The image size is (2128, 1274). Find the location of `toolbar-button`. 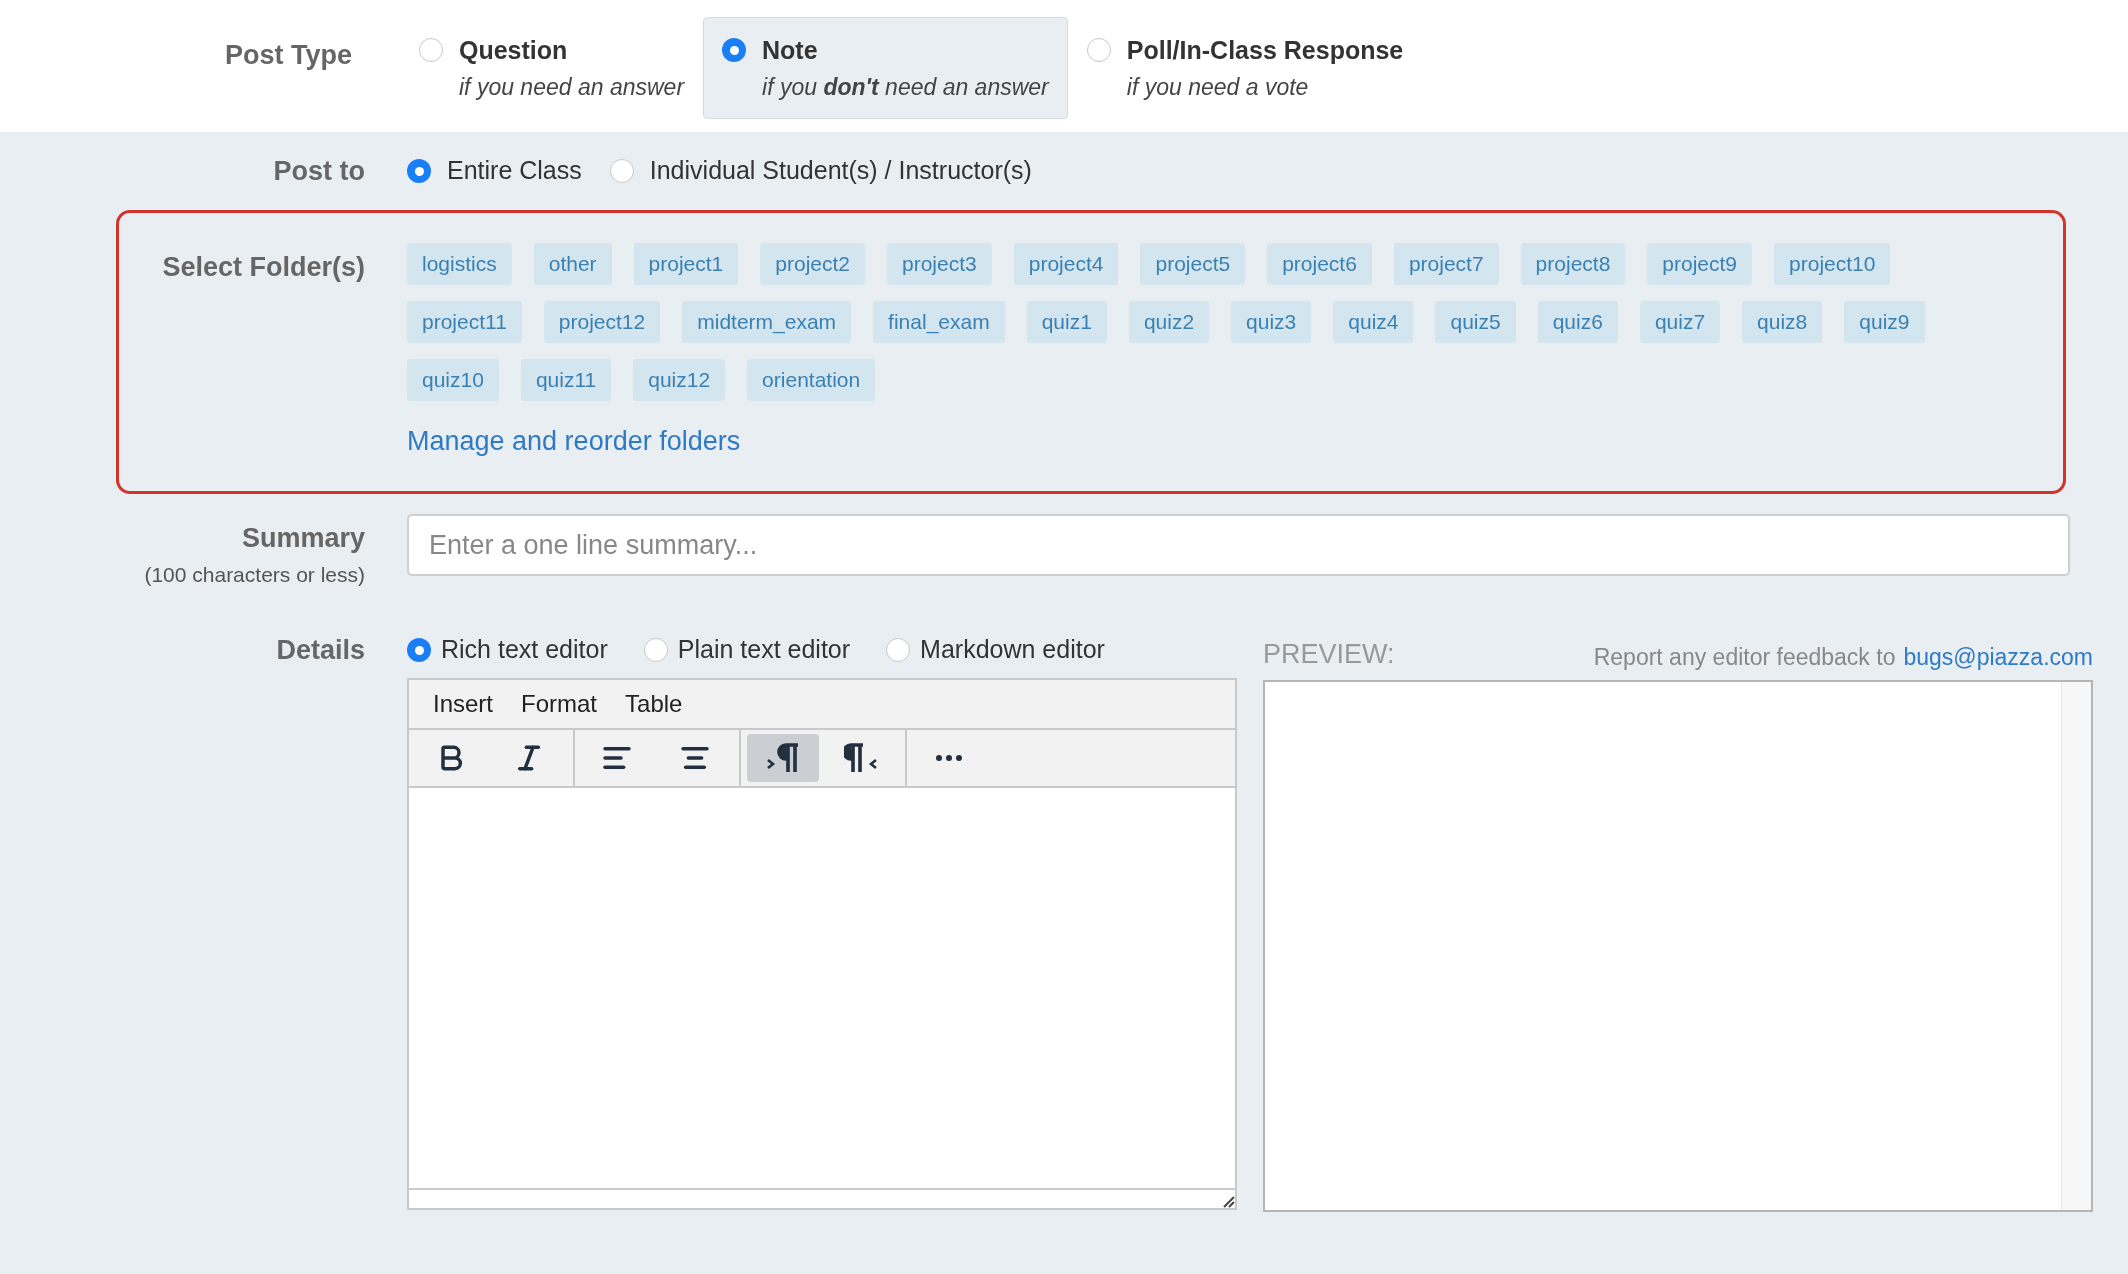

toolbar-button is located at coordinates (783, 758).